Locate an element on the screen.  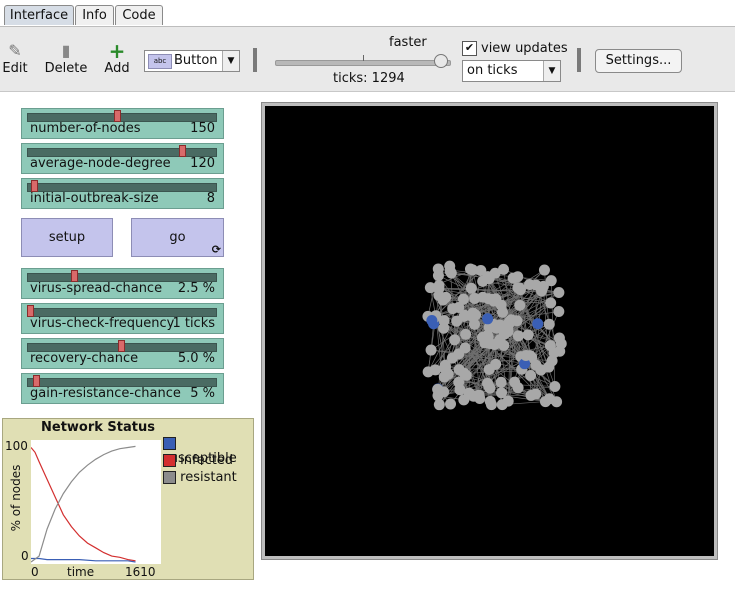
legend-label-resistant: resistant is located at coordinates (208, 477).